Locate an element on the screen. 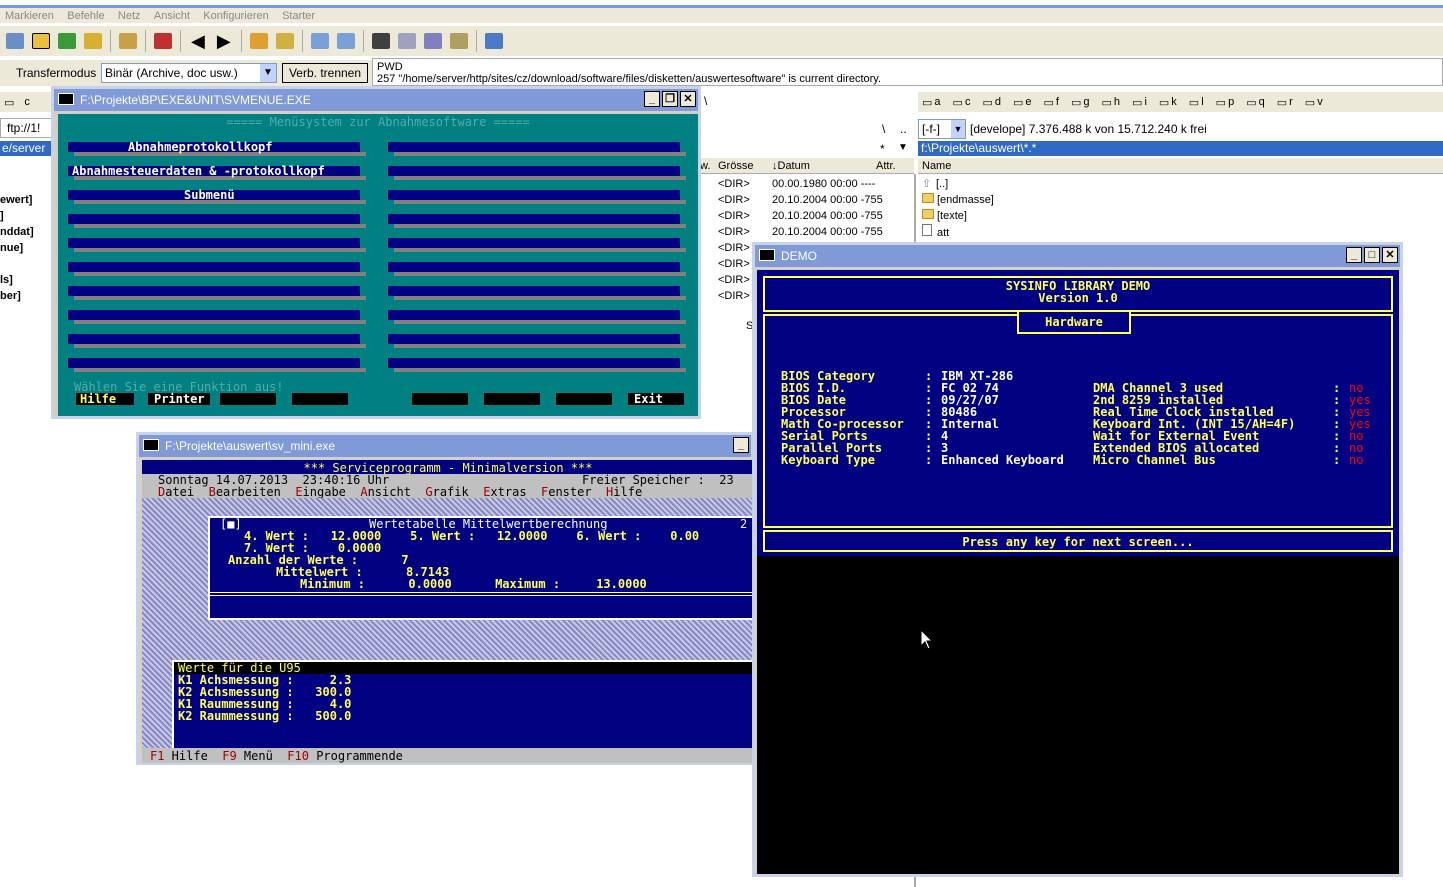  left-path-field: ftp://1! is located at coordinates (28, 128).